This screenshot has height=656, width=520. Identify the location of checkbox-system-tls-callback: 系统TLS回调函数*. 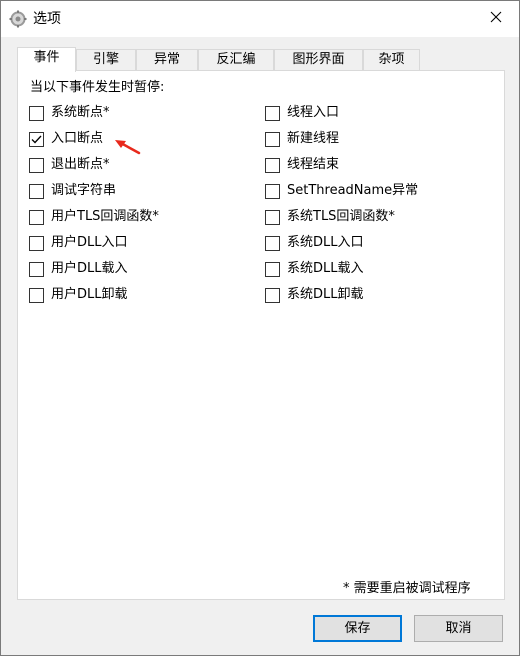
(330, 217).